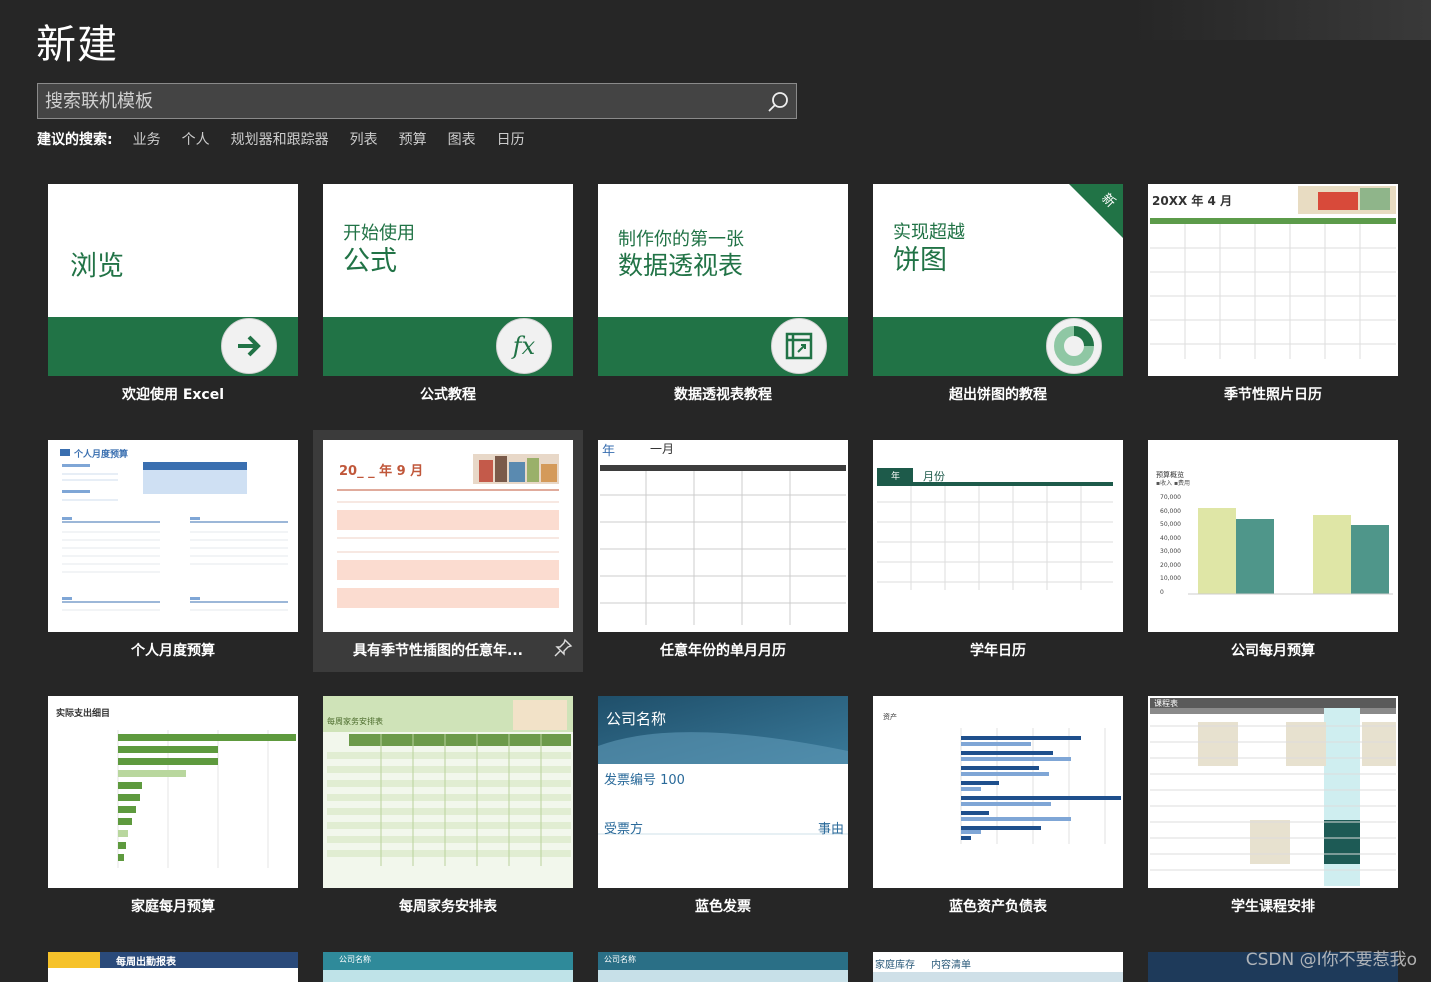 Image resolution: width=1431 pixels, height=982 pixels. What do you see at coordinates (97, 266) in the screenshot?
I see `thumb-title: 浏览` at bounding box center [97, 266].